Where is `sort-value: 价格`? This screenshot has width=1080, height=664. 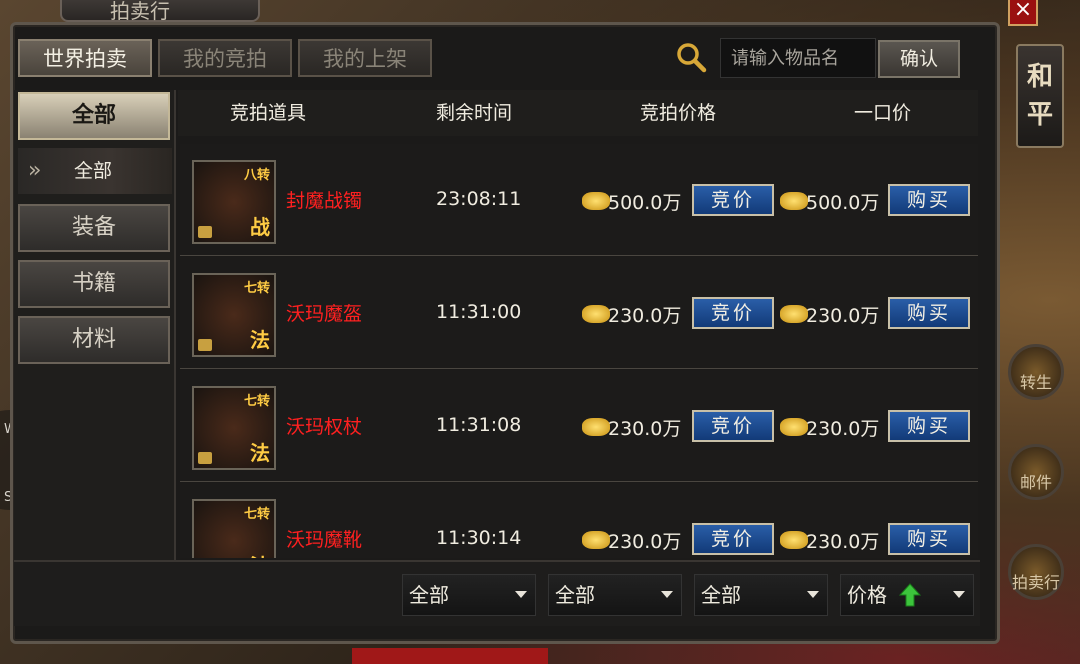 sort-value: 价格 is located at coordinates (867, 595).